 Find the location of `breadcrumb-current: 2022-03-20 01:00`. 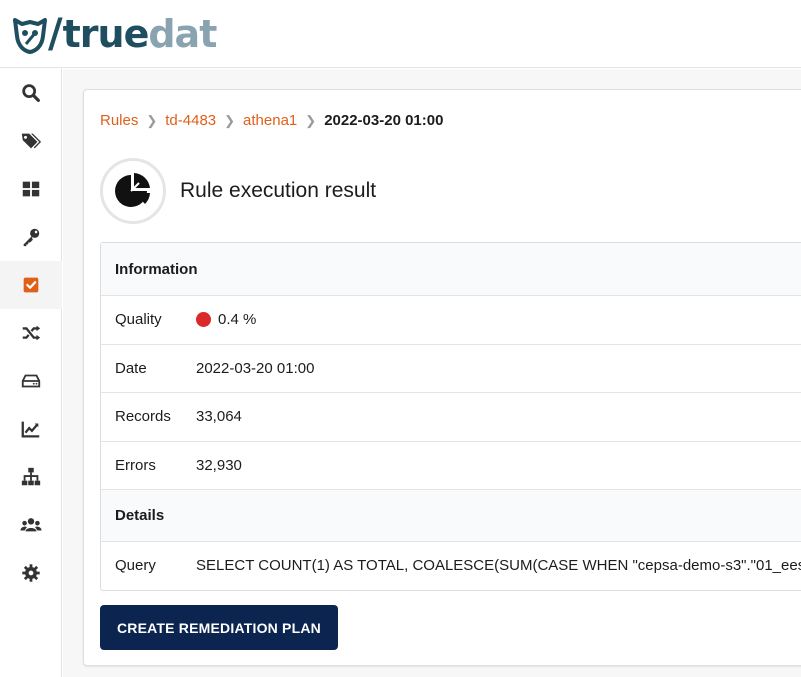

breadcrumb-current: 2022-03-20 01:00 is located at coordinates (384, 120).